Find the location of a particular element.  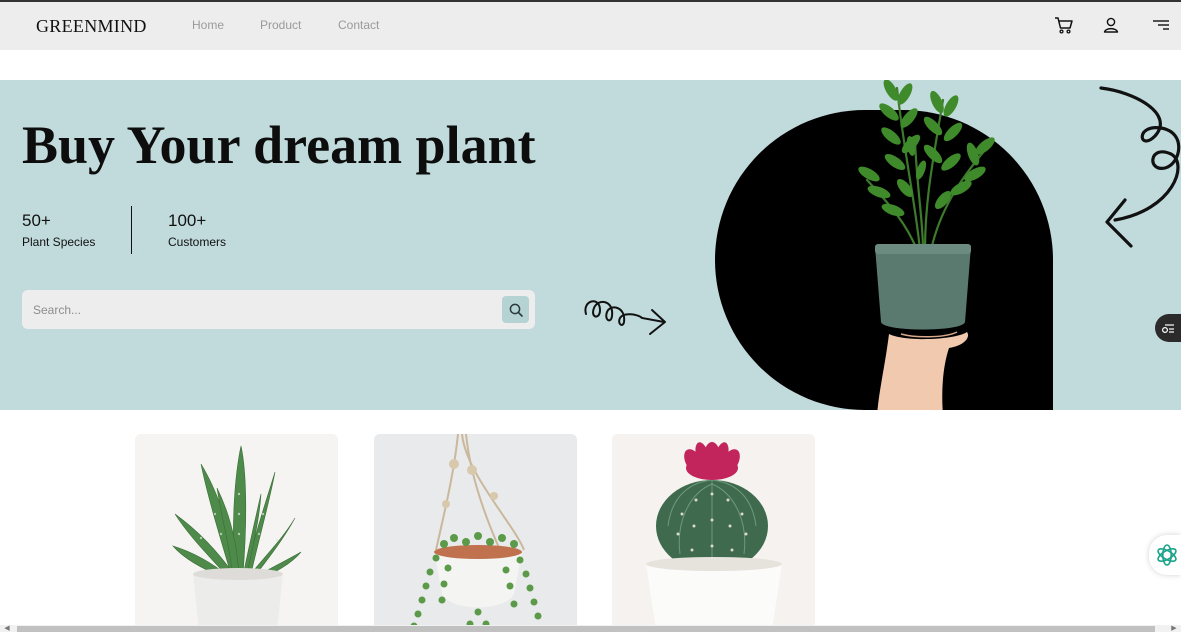

toggle-list-icon is located at coordinates (1167, 329).